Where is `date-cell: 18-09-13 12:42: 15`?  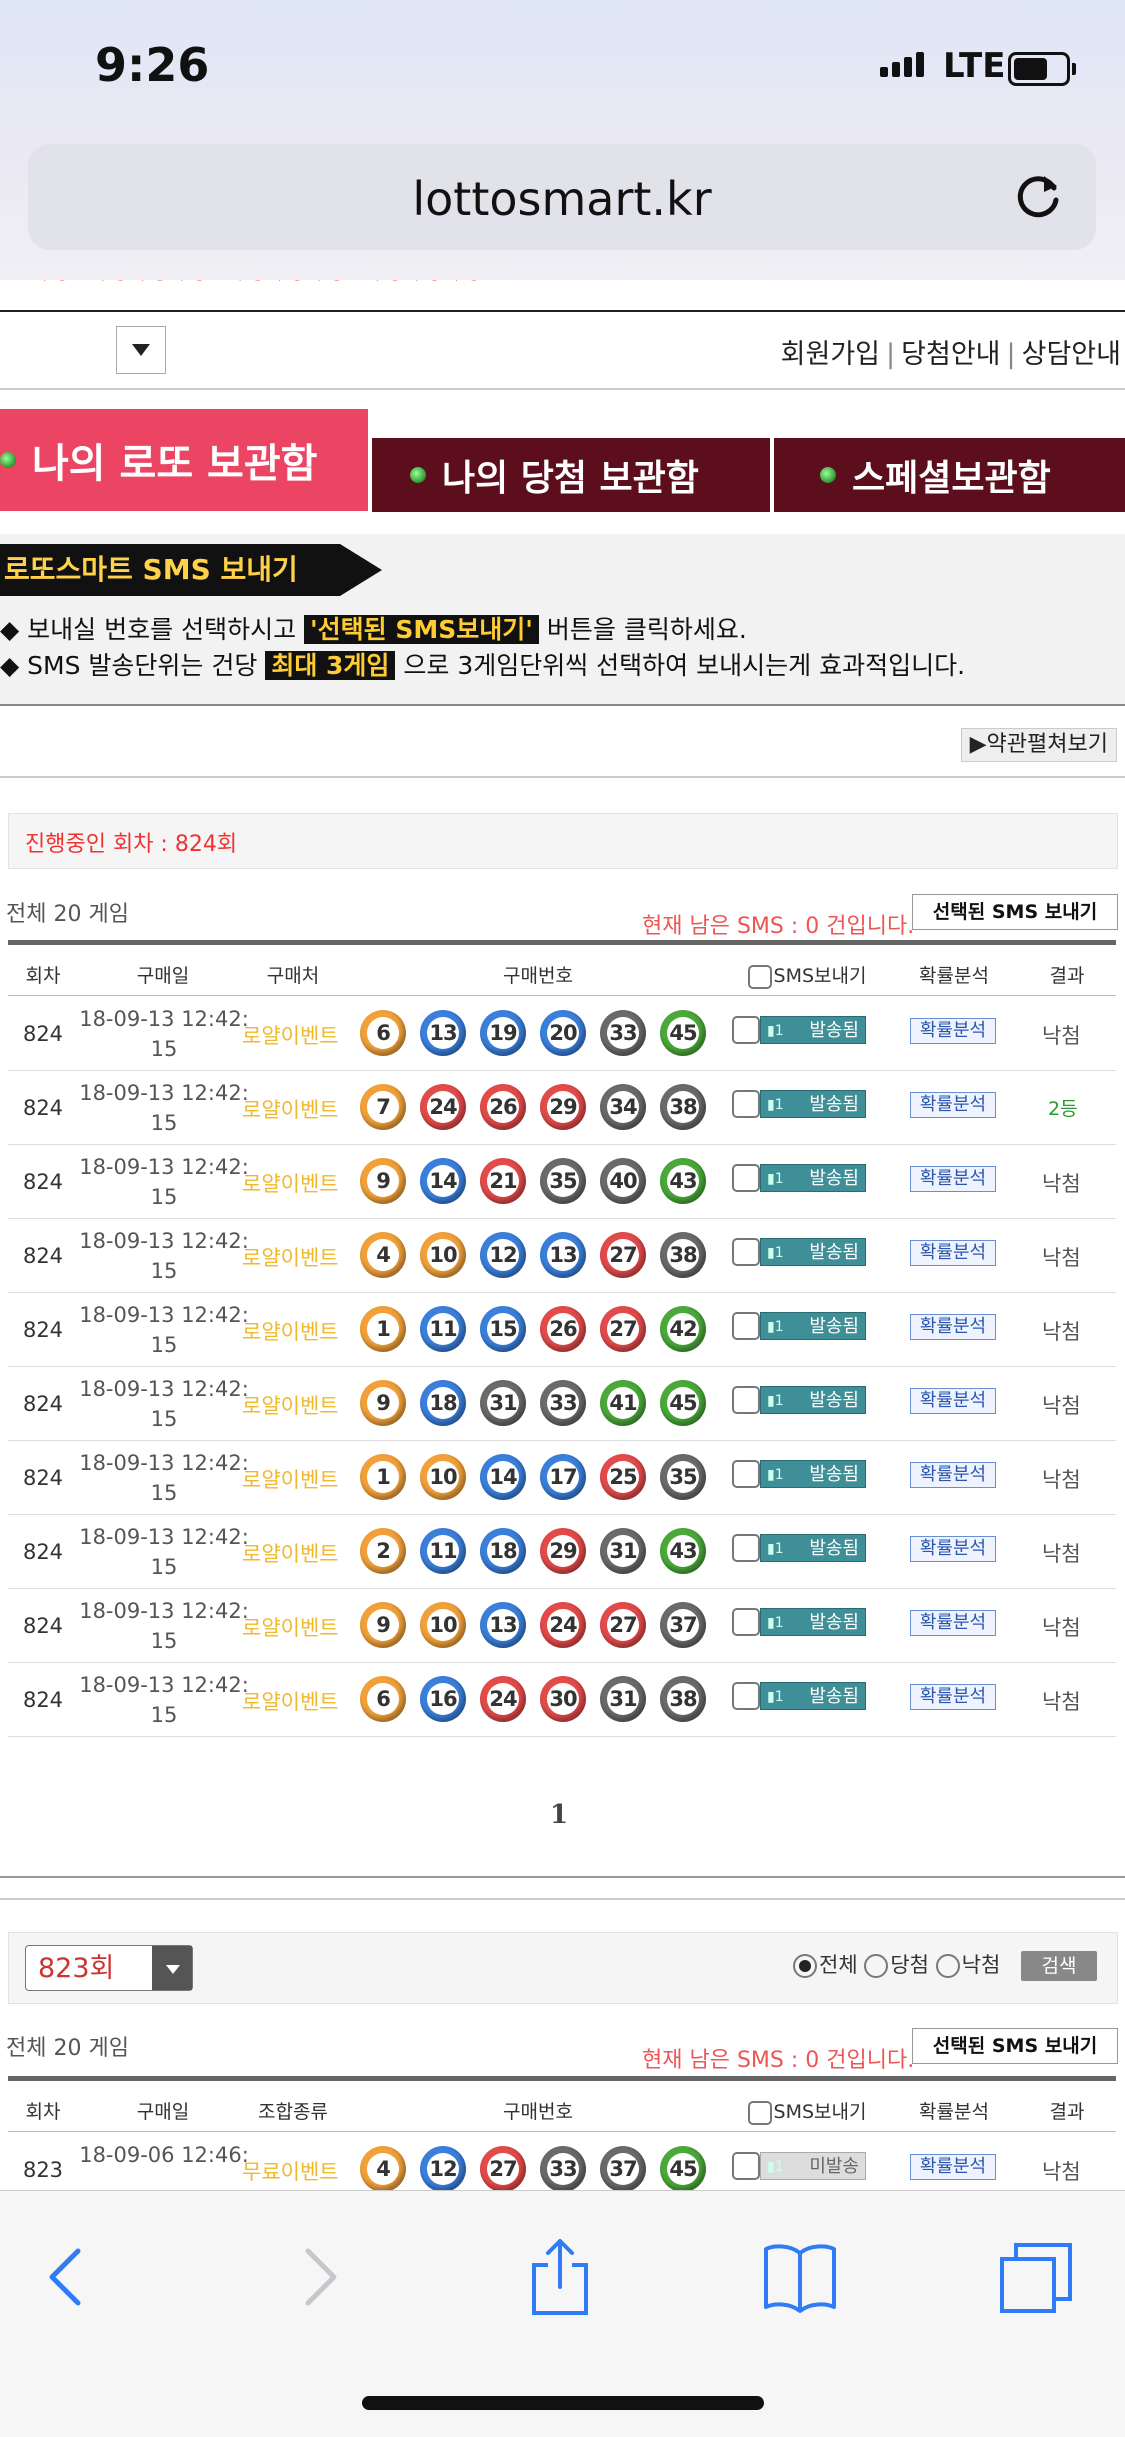
date-cell: 18-09-13 12:42: 15 is located at coordinates (164, 1330).